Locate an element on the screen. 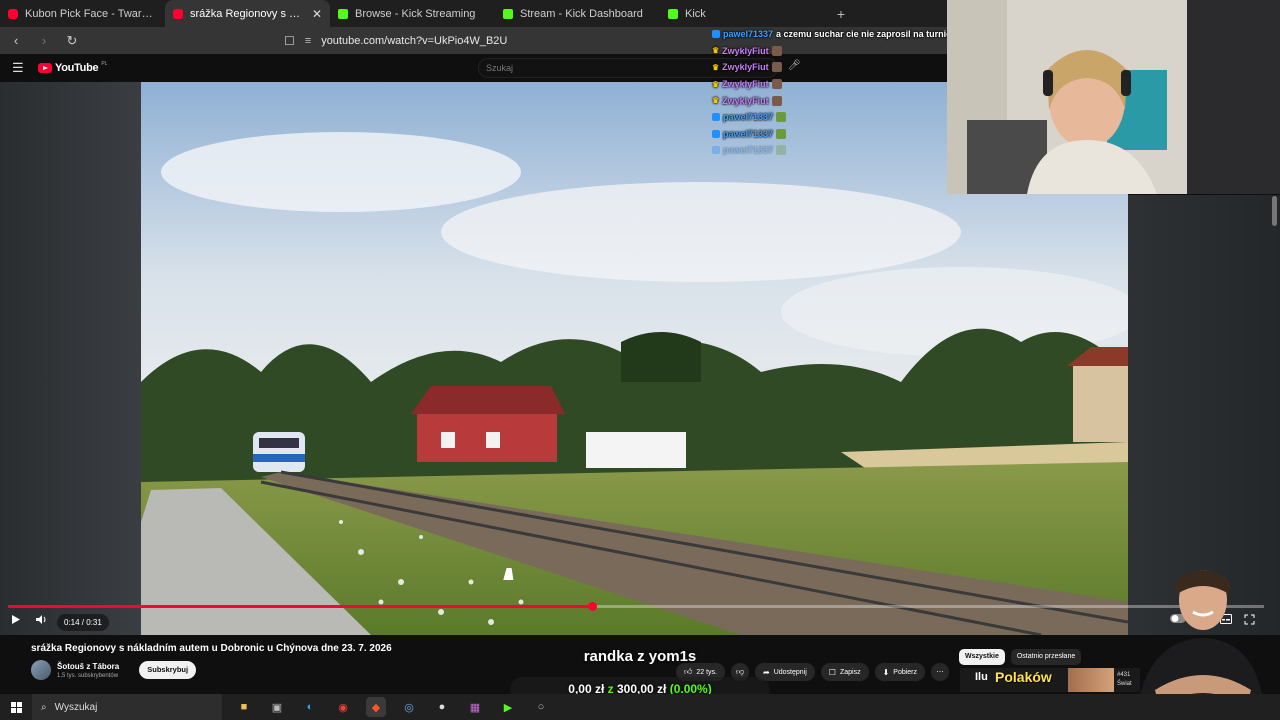  chat-app-icon: ▦ is located at coordinates (475, 707).